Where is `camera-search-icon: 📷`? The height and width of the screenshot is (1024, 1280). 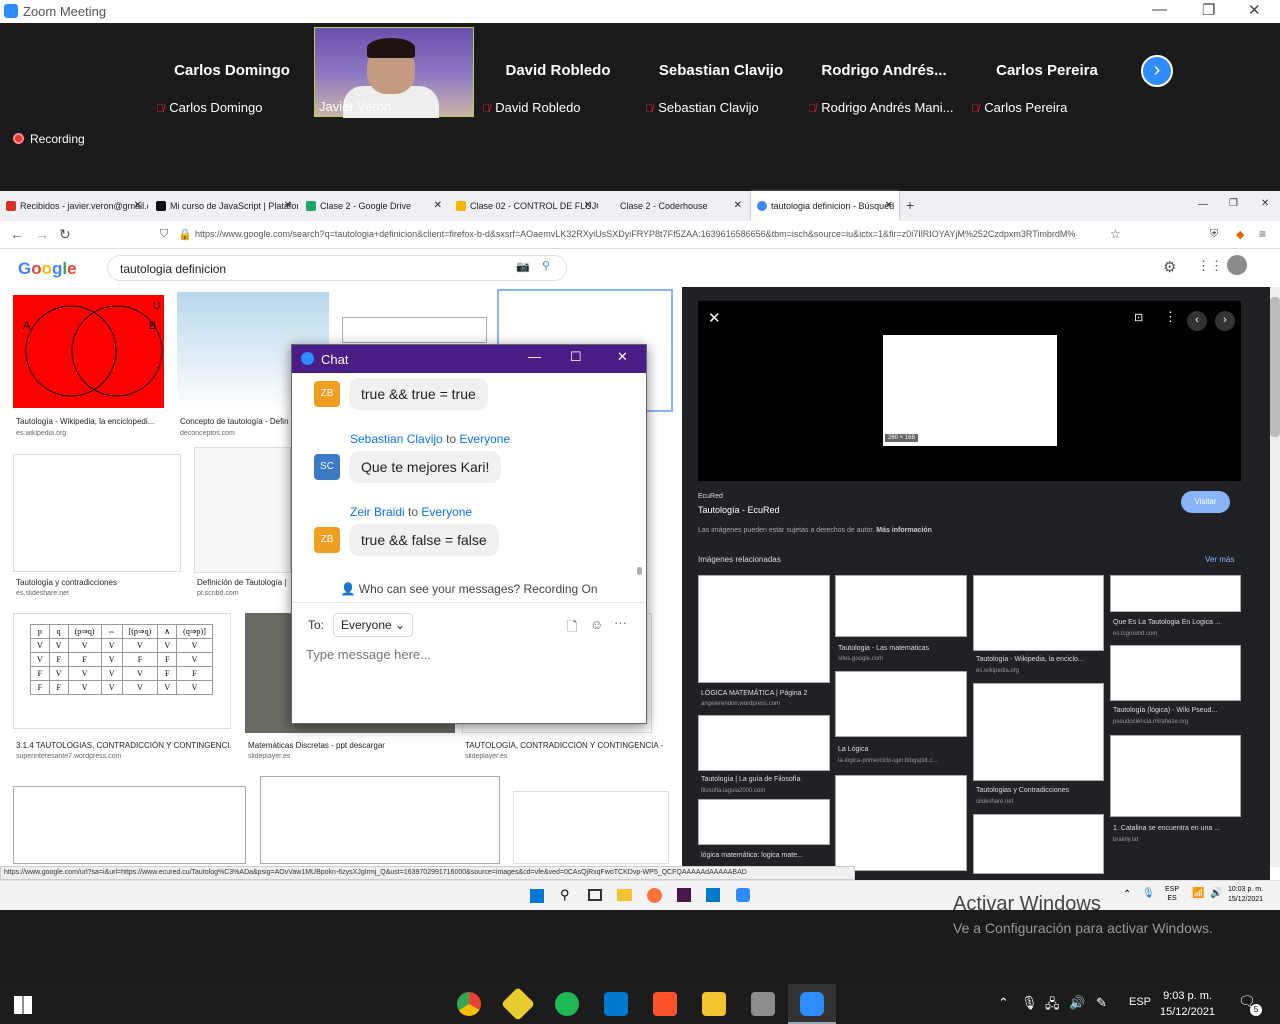 camera-search-icon: 📷 is located at coordinates (523, 266).